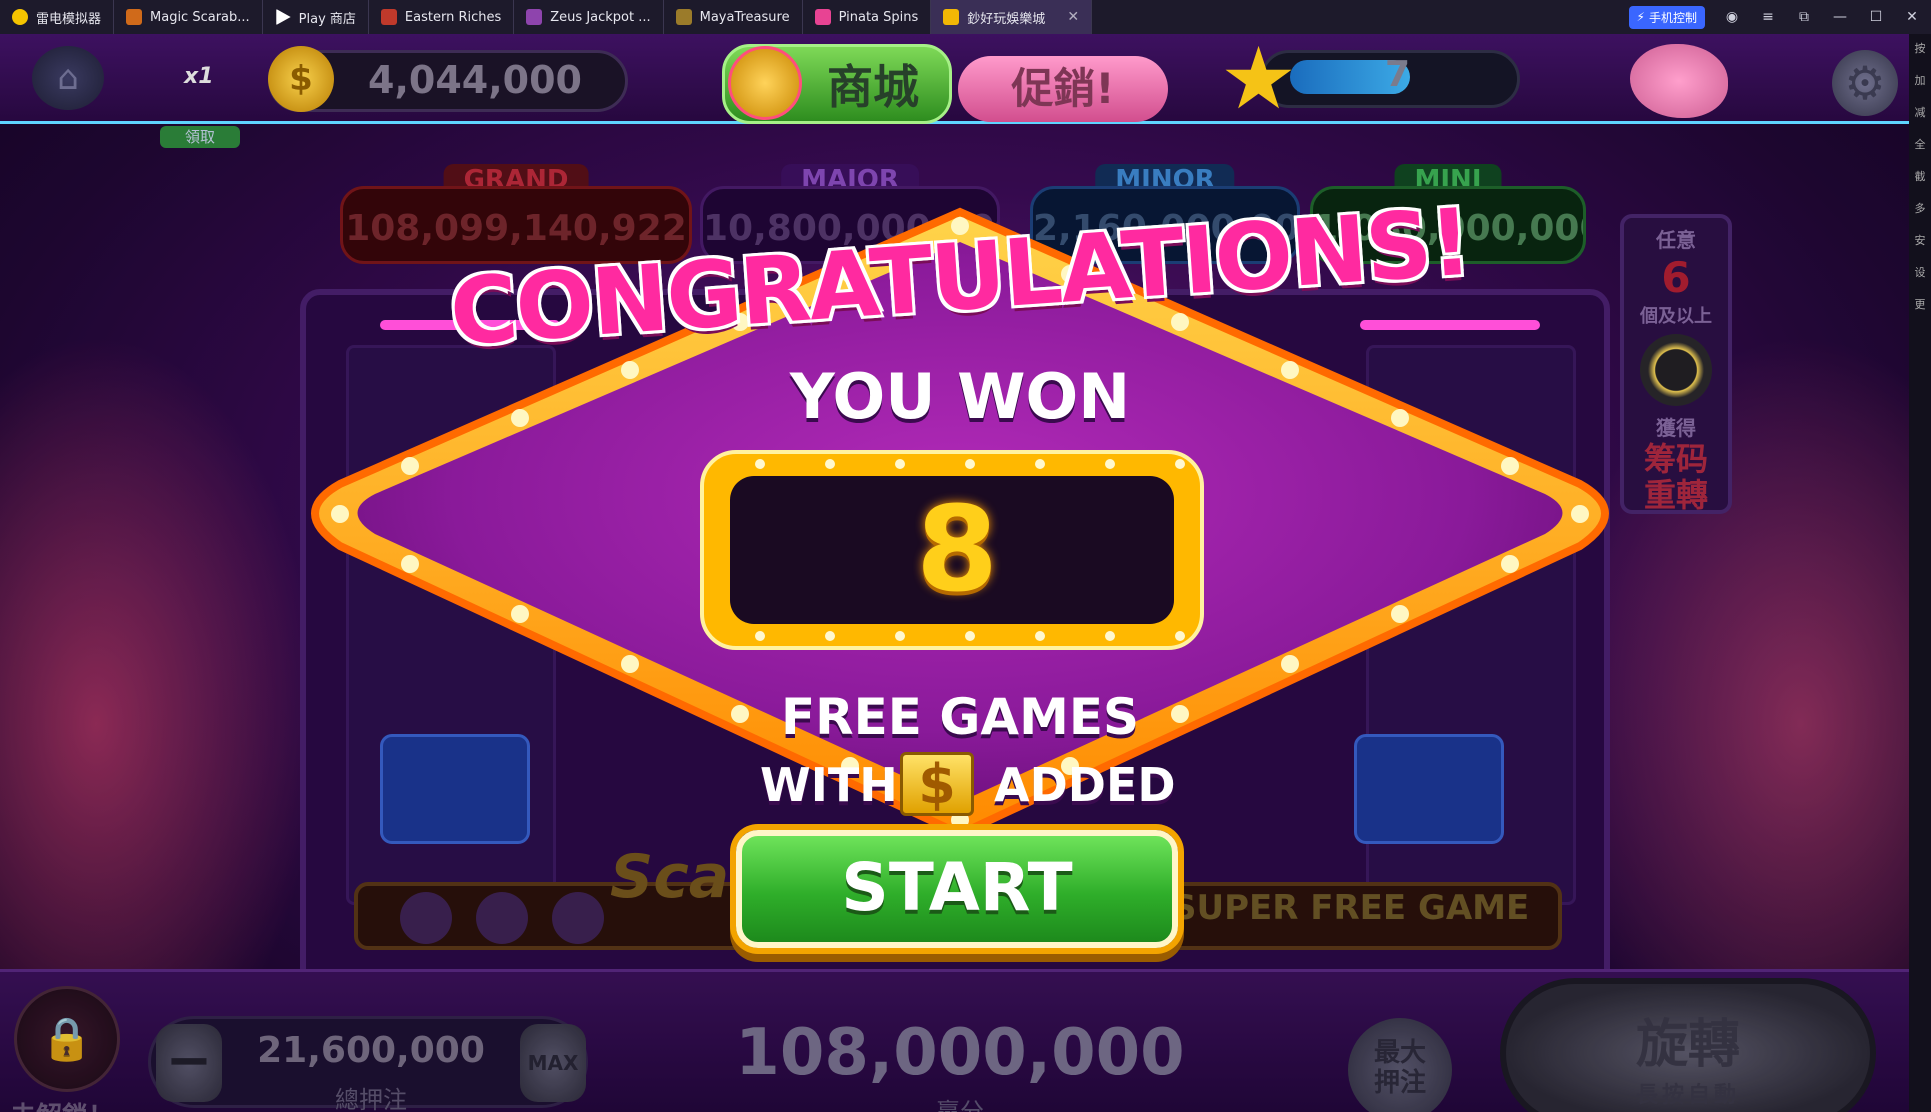 This screenshot has width=1931, height=1112. What do you see at coordinates (957, 889) in the screenshot?
I see `start-button: START` at bounding box center [957, 889].